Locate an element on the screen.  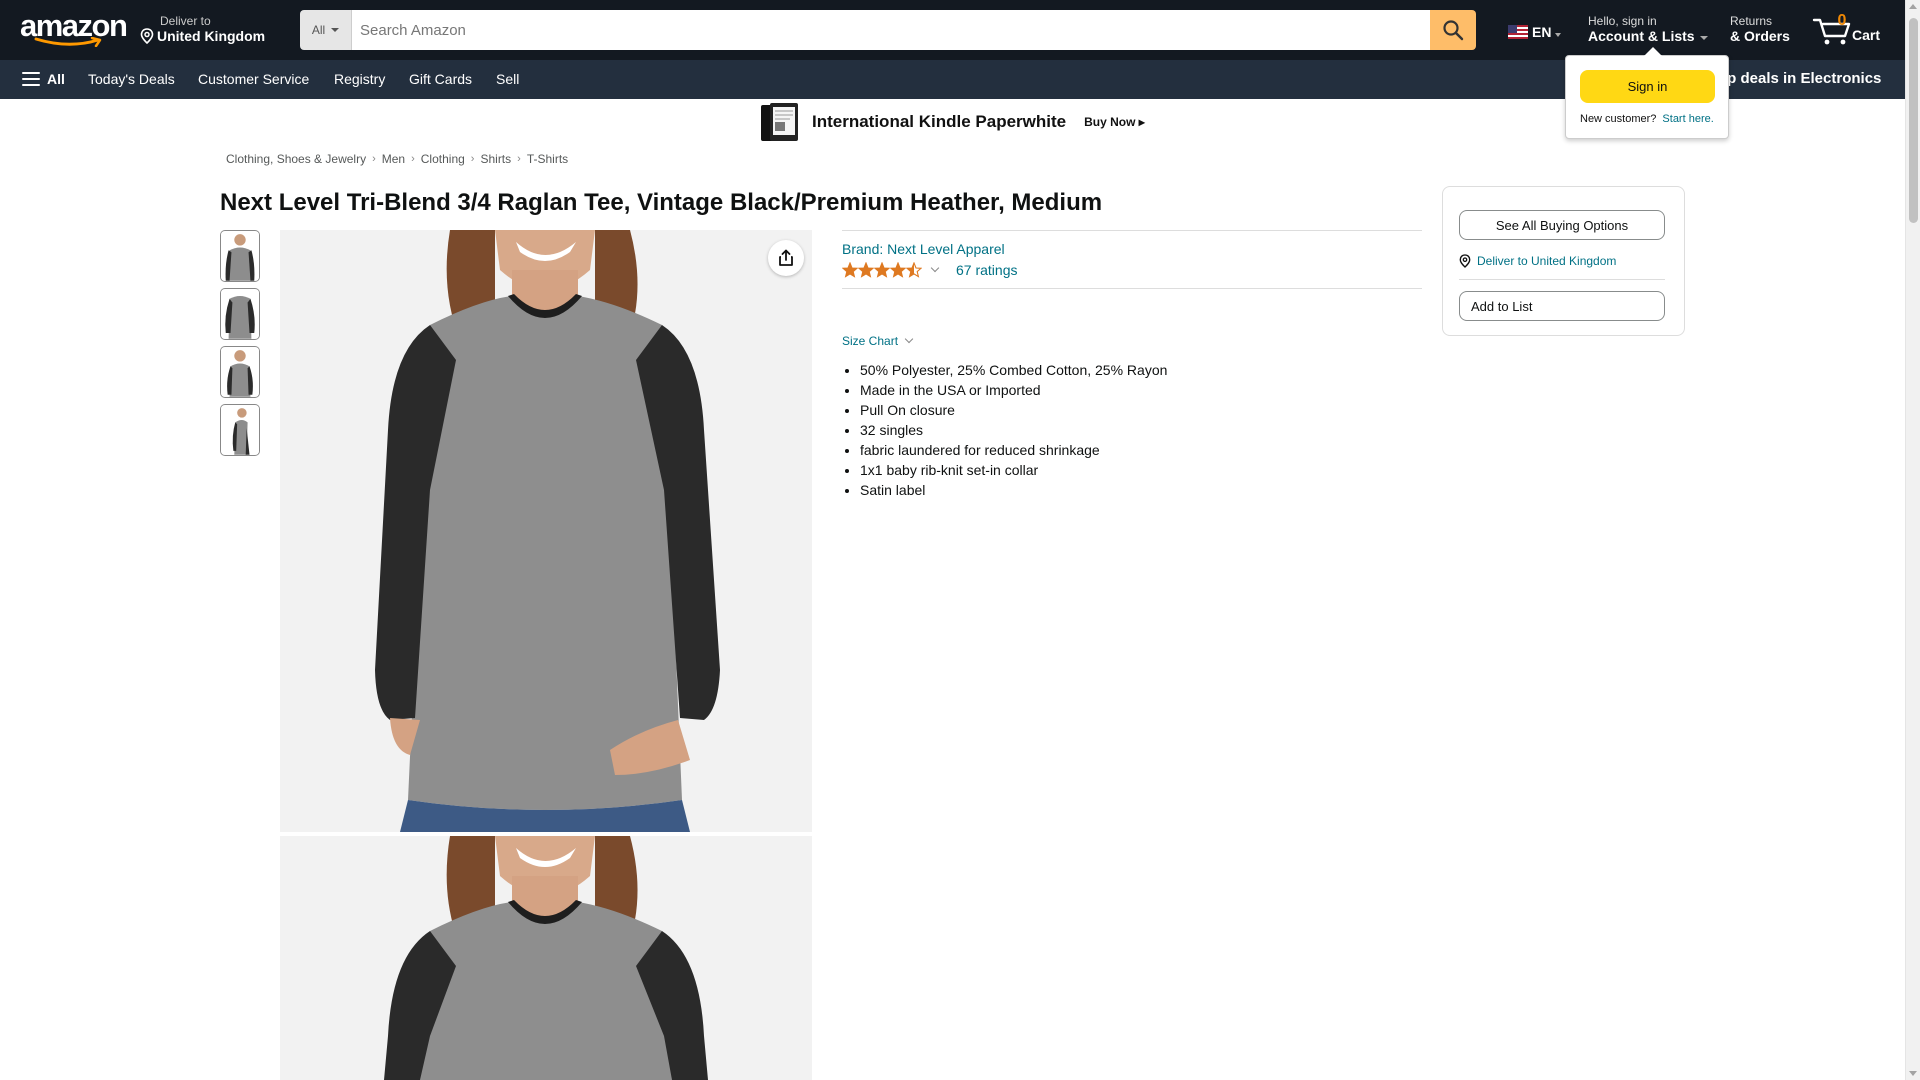
share-button is located at coordinates (786, 258).